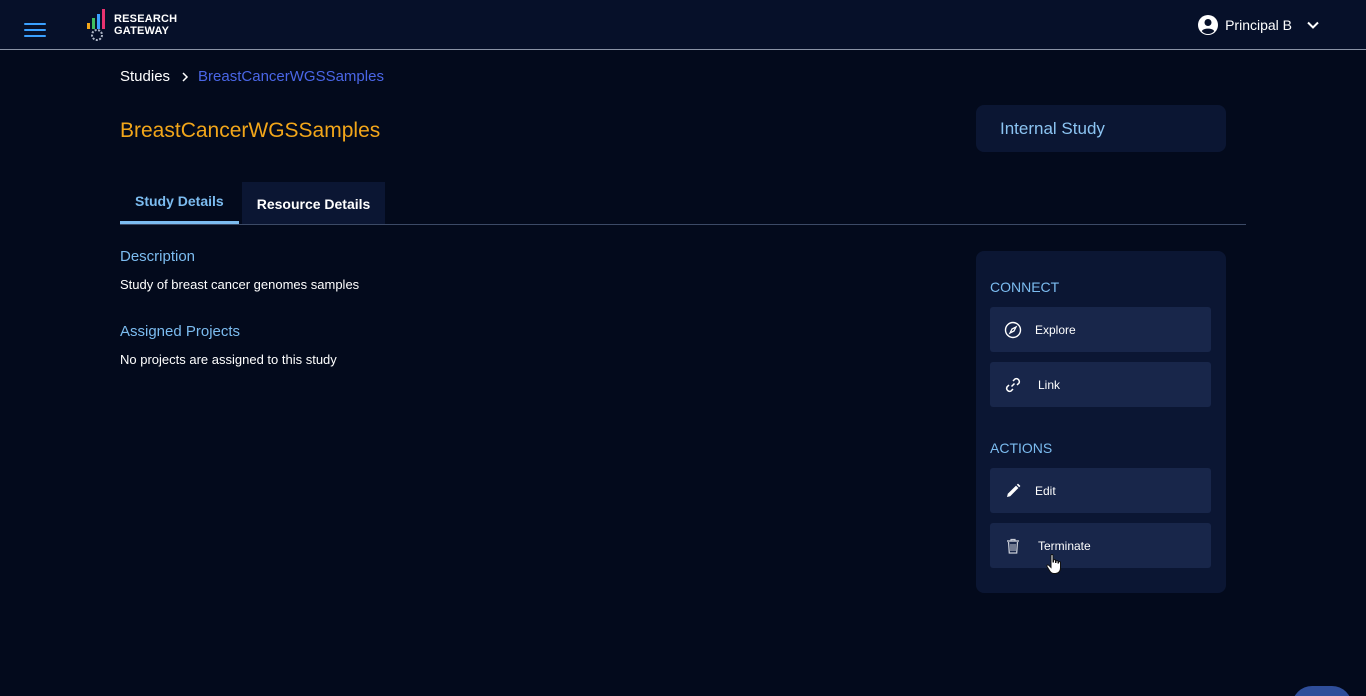  What do you see at coordinates (145, 76) in the screenshot?
I see `breadcrumb-studies: Studies` at bounding box center [145, 76].